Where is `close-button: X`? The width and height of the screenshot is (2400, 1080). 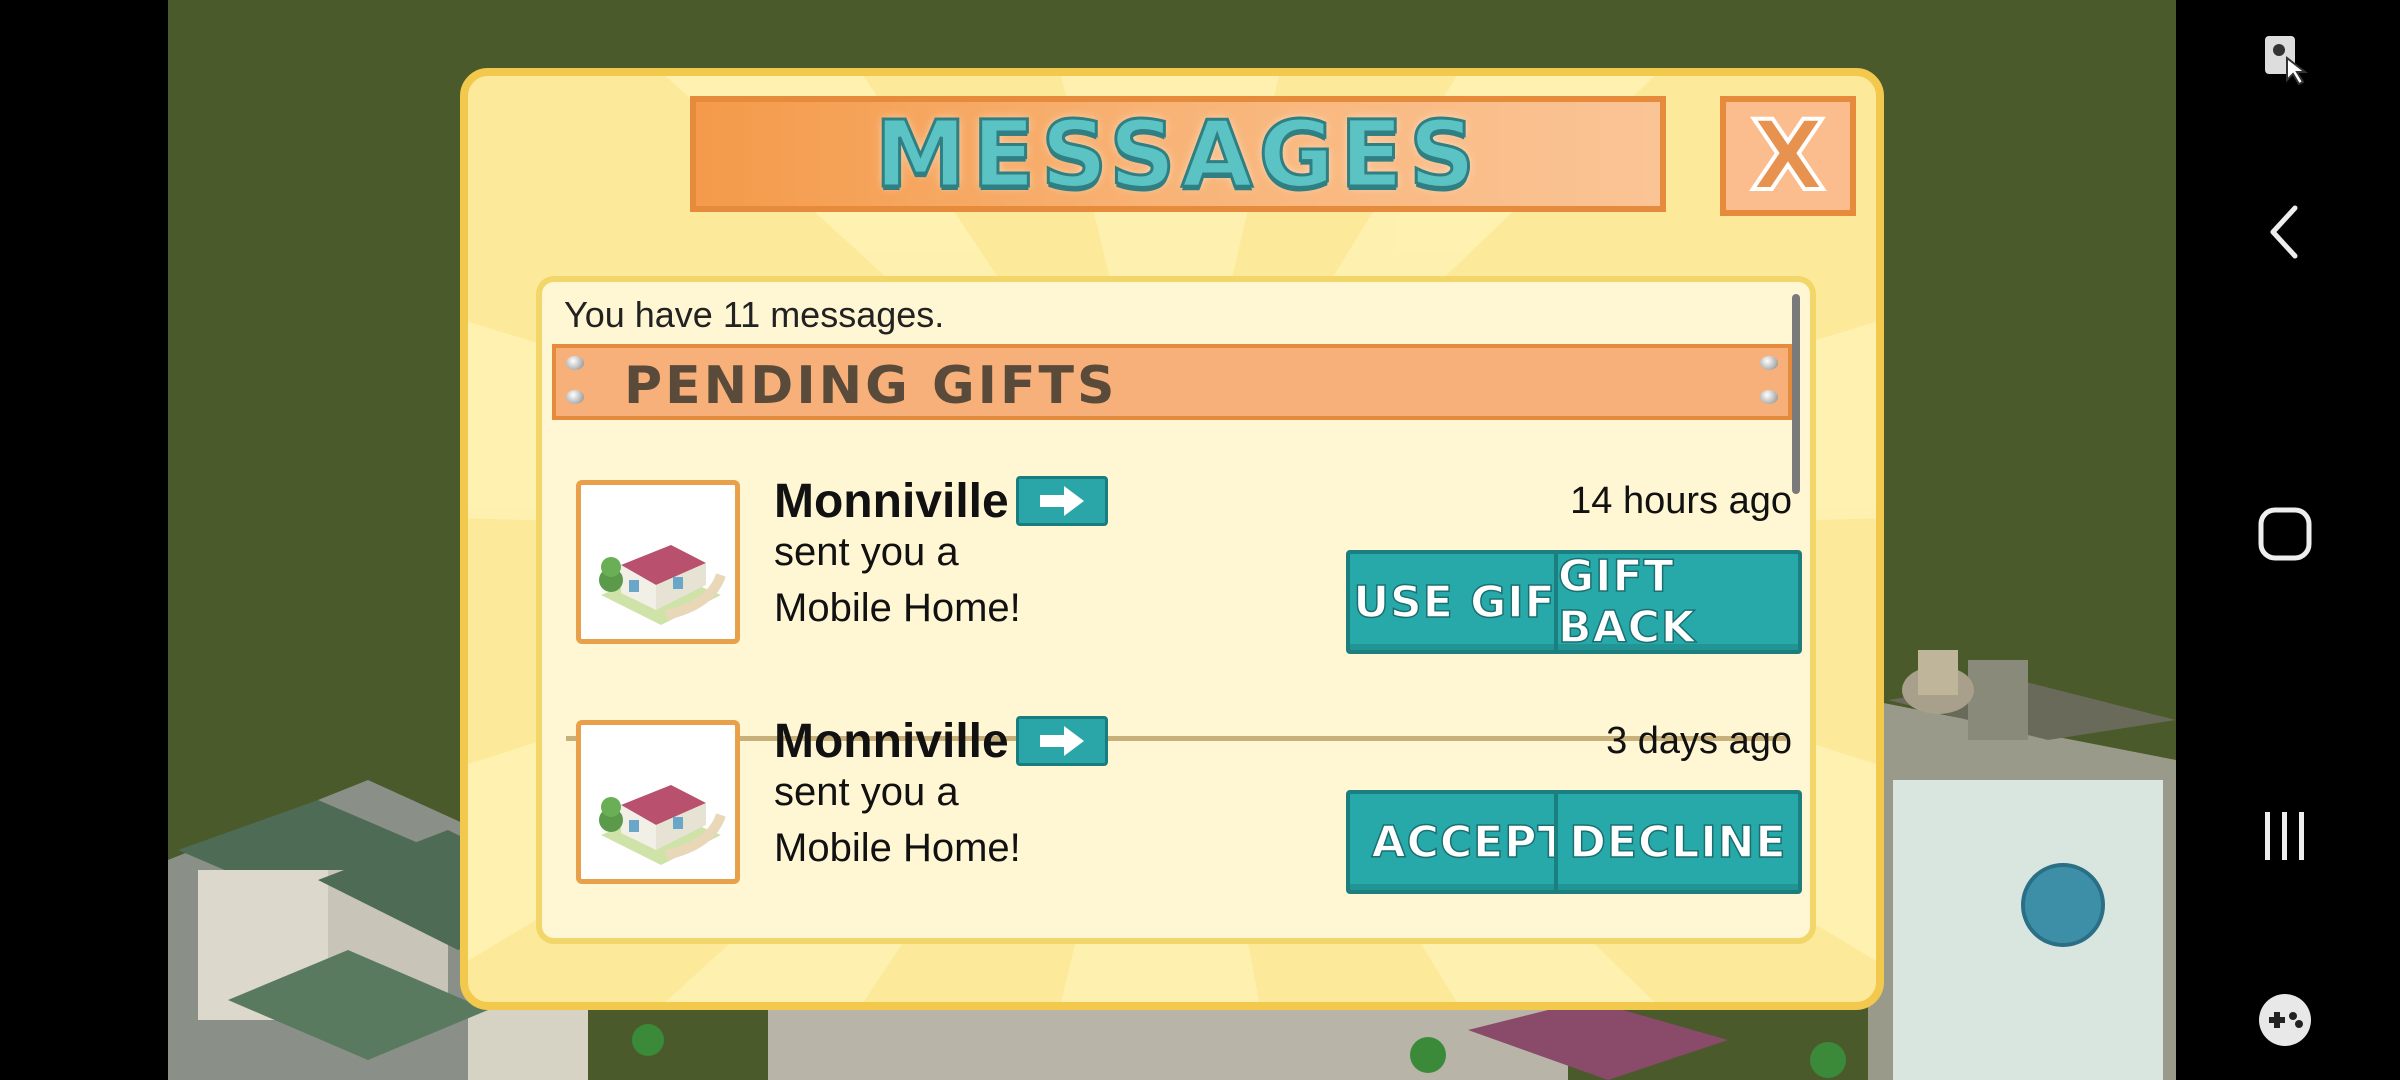
close-button: X is located at coordinates (1788, 156).